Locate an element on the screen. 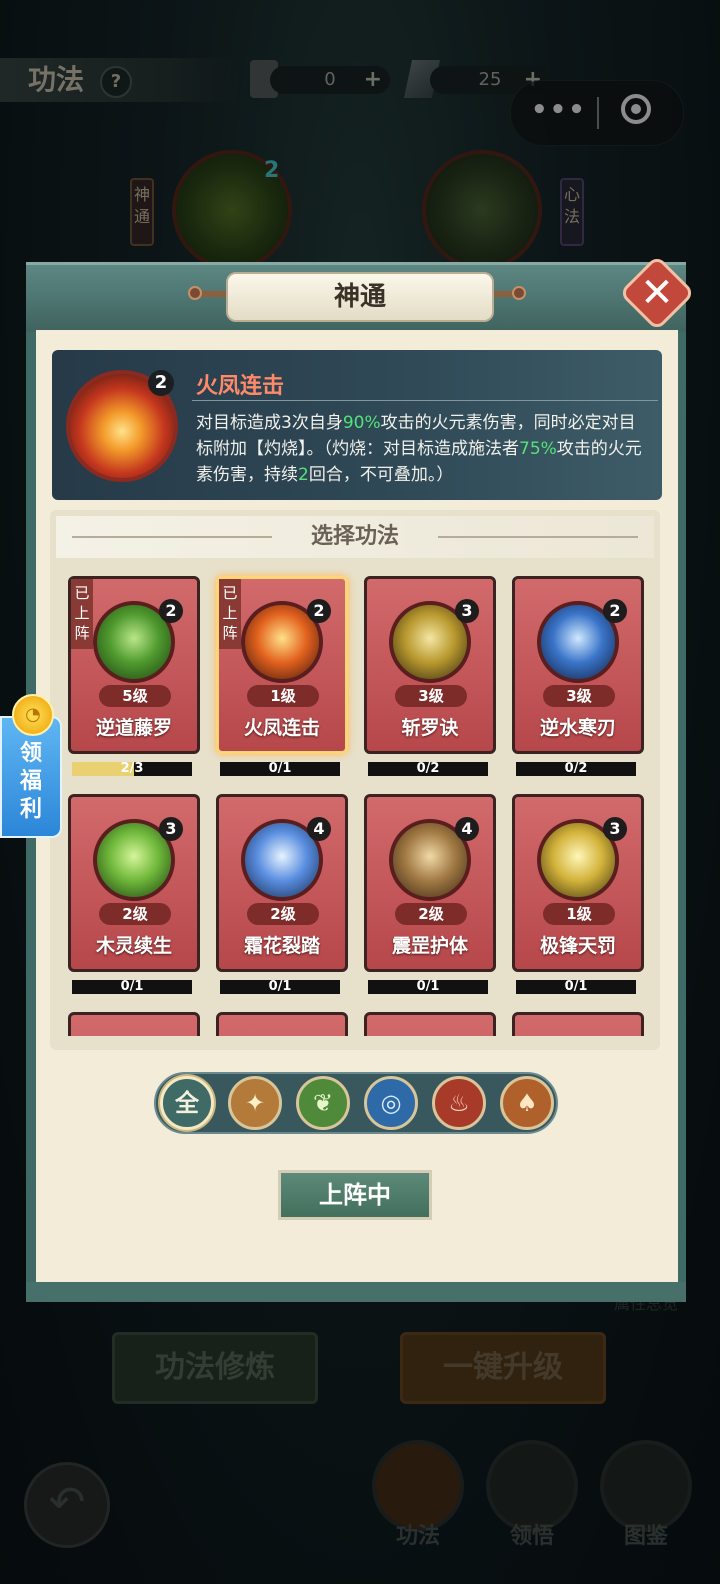  skill-level: 5级 is located at coordinates (135, 696).